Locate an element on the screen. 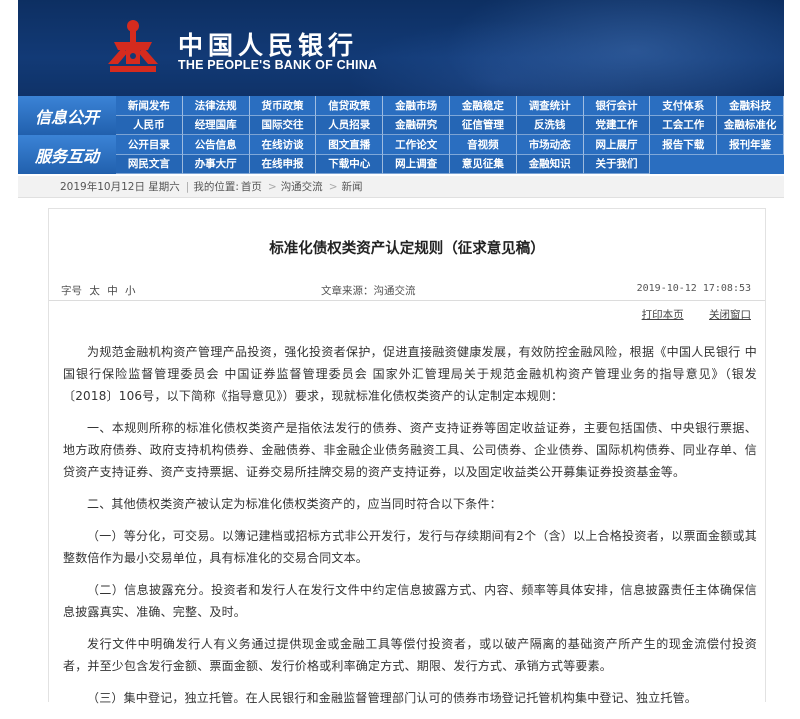  nav-item: 网民文言 is located at coordinates (149, 164).